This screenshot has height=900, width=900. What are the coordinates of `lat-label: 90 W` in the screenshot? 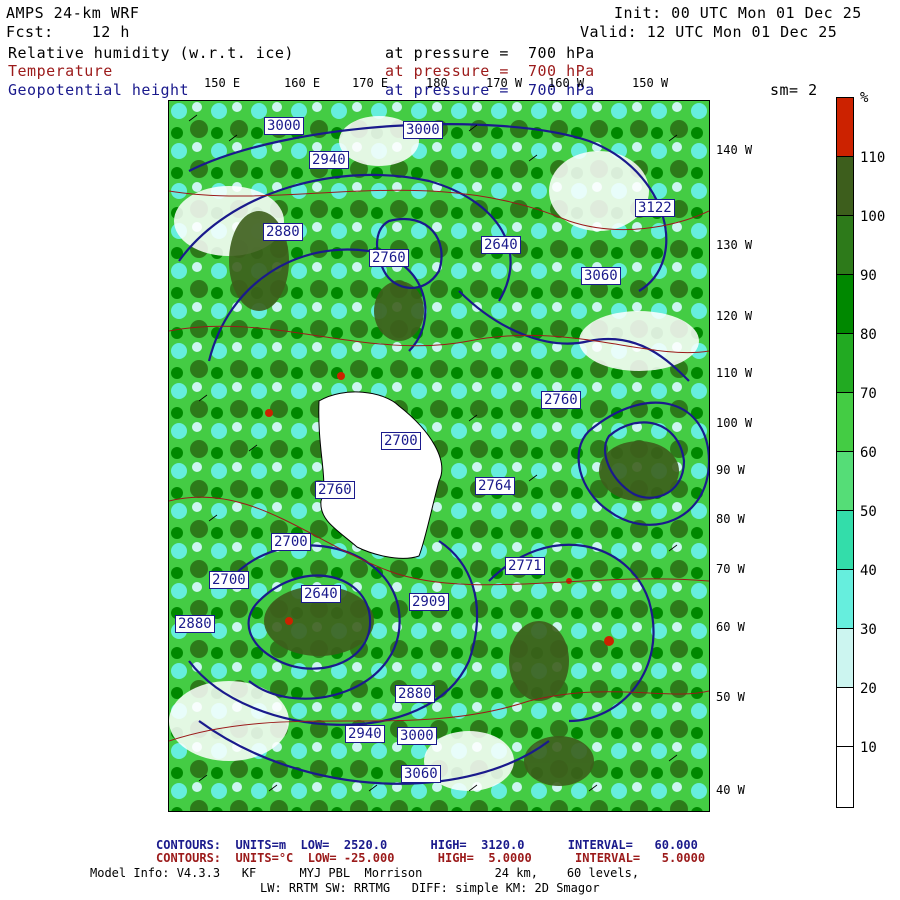 It's located at (730, 470).